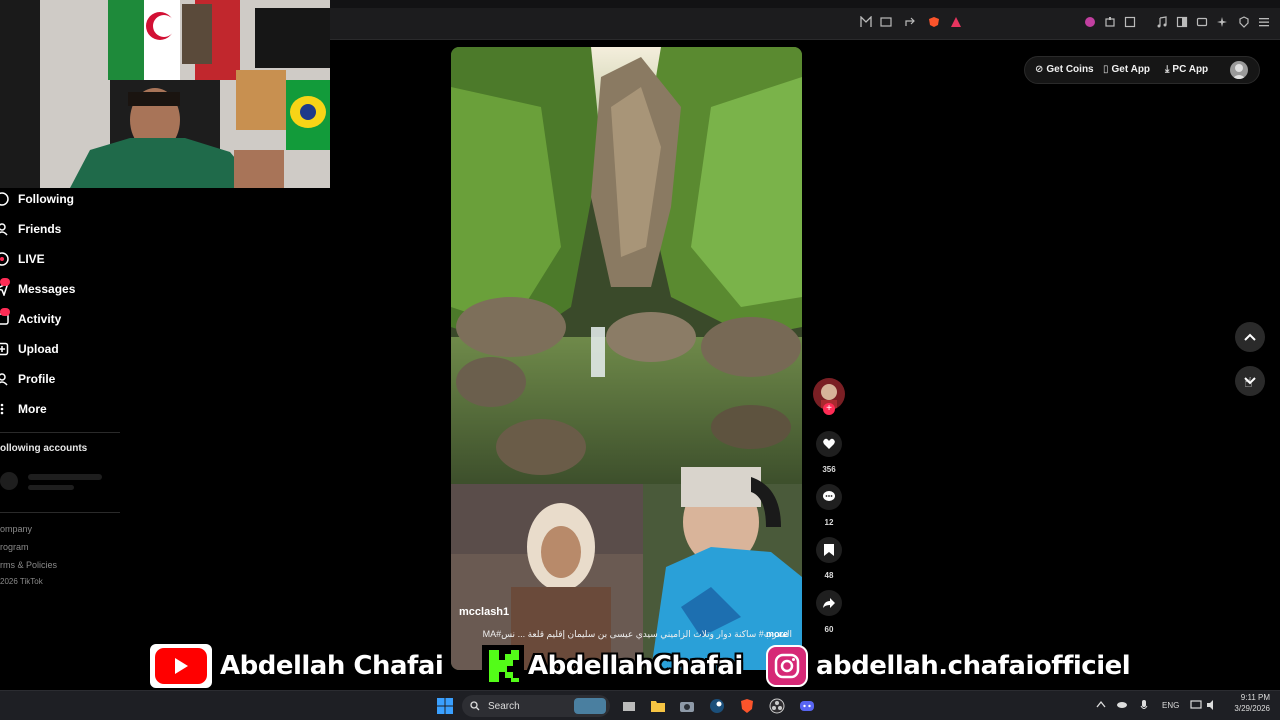 This screenshot has width=1280, height=720. I want to click on phone-icon: ▯, so click(1106, 69).